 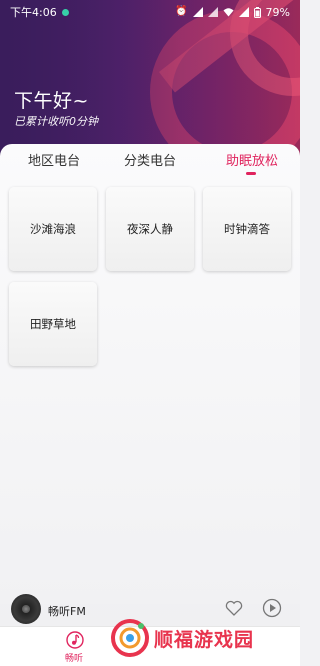 I want to click on status-bar: 下午4:06 ⏰ 79%, so click(x=150, y=12).